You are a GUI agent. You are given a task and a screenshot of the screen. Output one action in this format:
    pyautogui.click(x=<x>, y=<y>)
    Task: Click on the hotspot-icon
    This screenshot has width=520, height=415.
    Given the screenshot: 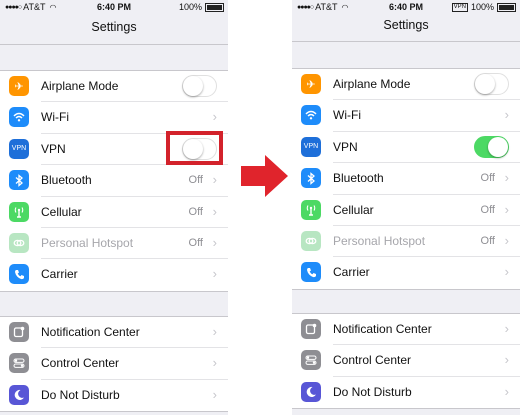 What is the action you would take?
    pyautogui.click(x=311, y=240)
    